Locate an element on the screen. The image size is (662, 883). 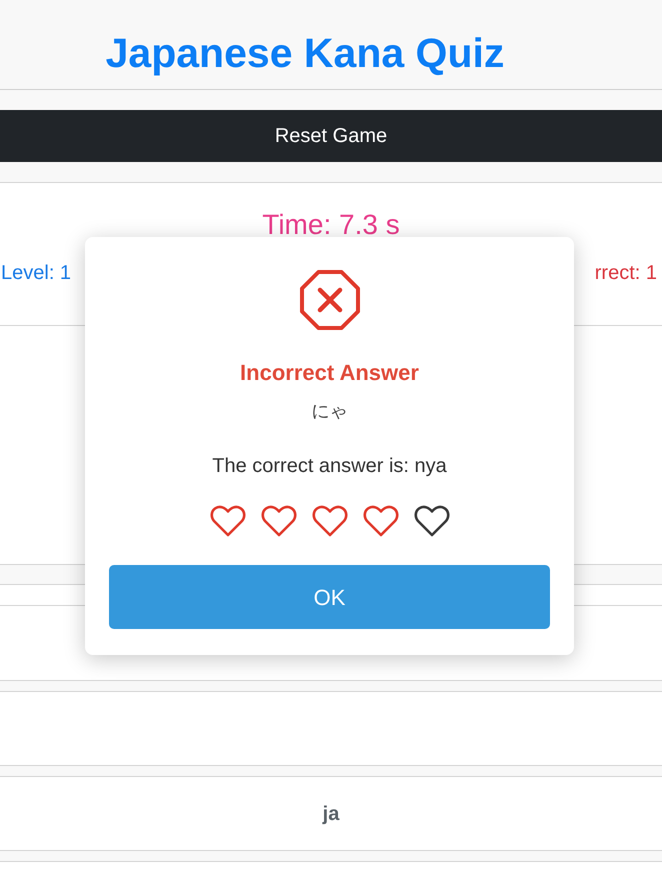
kana-text: にゃ is located at coordinates (330, 411).